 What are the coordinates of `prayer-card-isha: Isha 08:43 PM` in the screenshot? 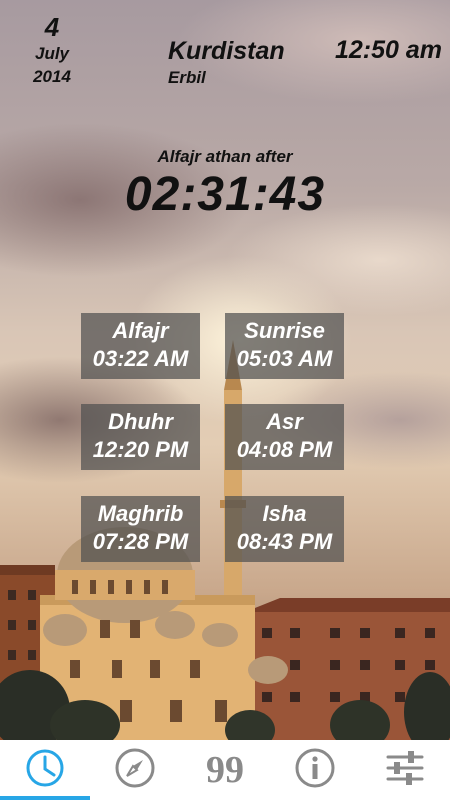 It's located at (284, 529).